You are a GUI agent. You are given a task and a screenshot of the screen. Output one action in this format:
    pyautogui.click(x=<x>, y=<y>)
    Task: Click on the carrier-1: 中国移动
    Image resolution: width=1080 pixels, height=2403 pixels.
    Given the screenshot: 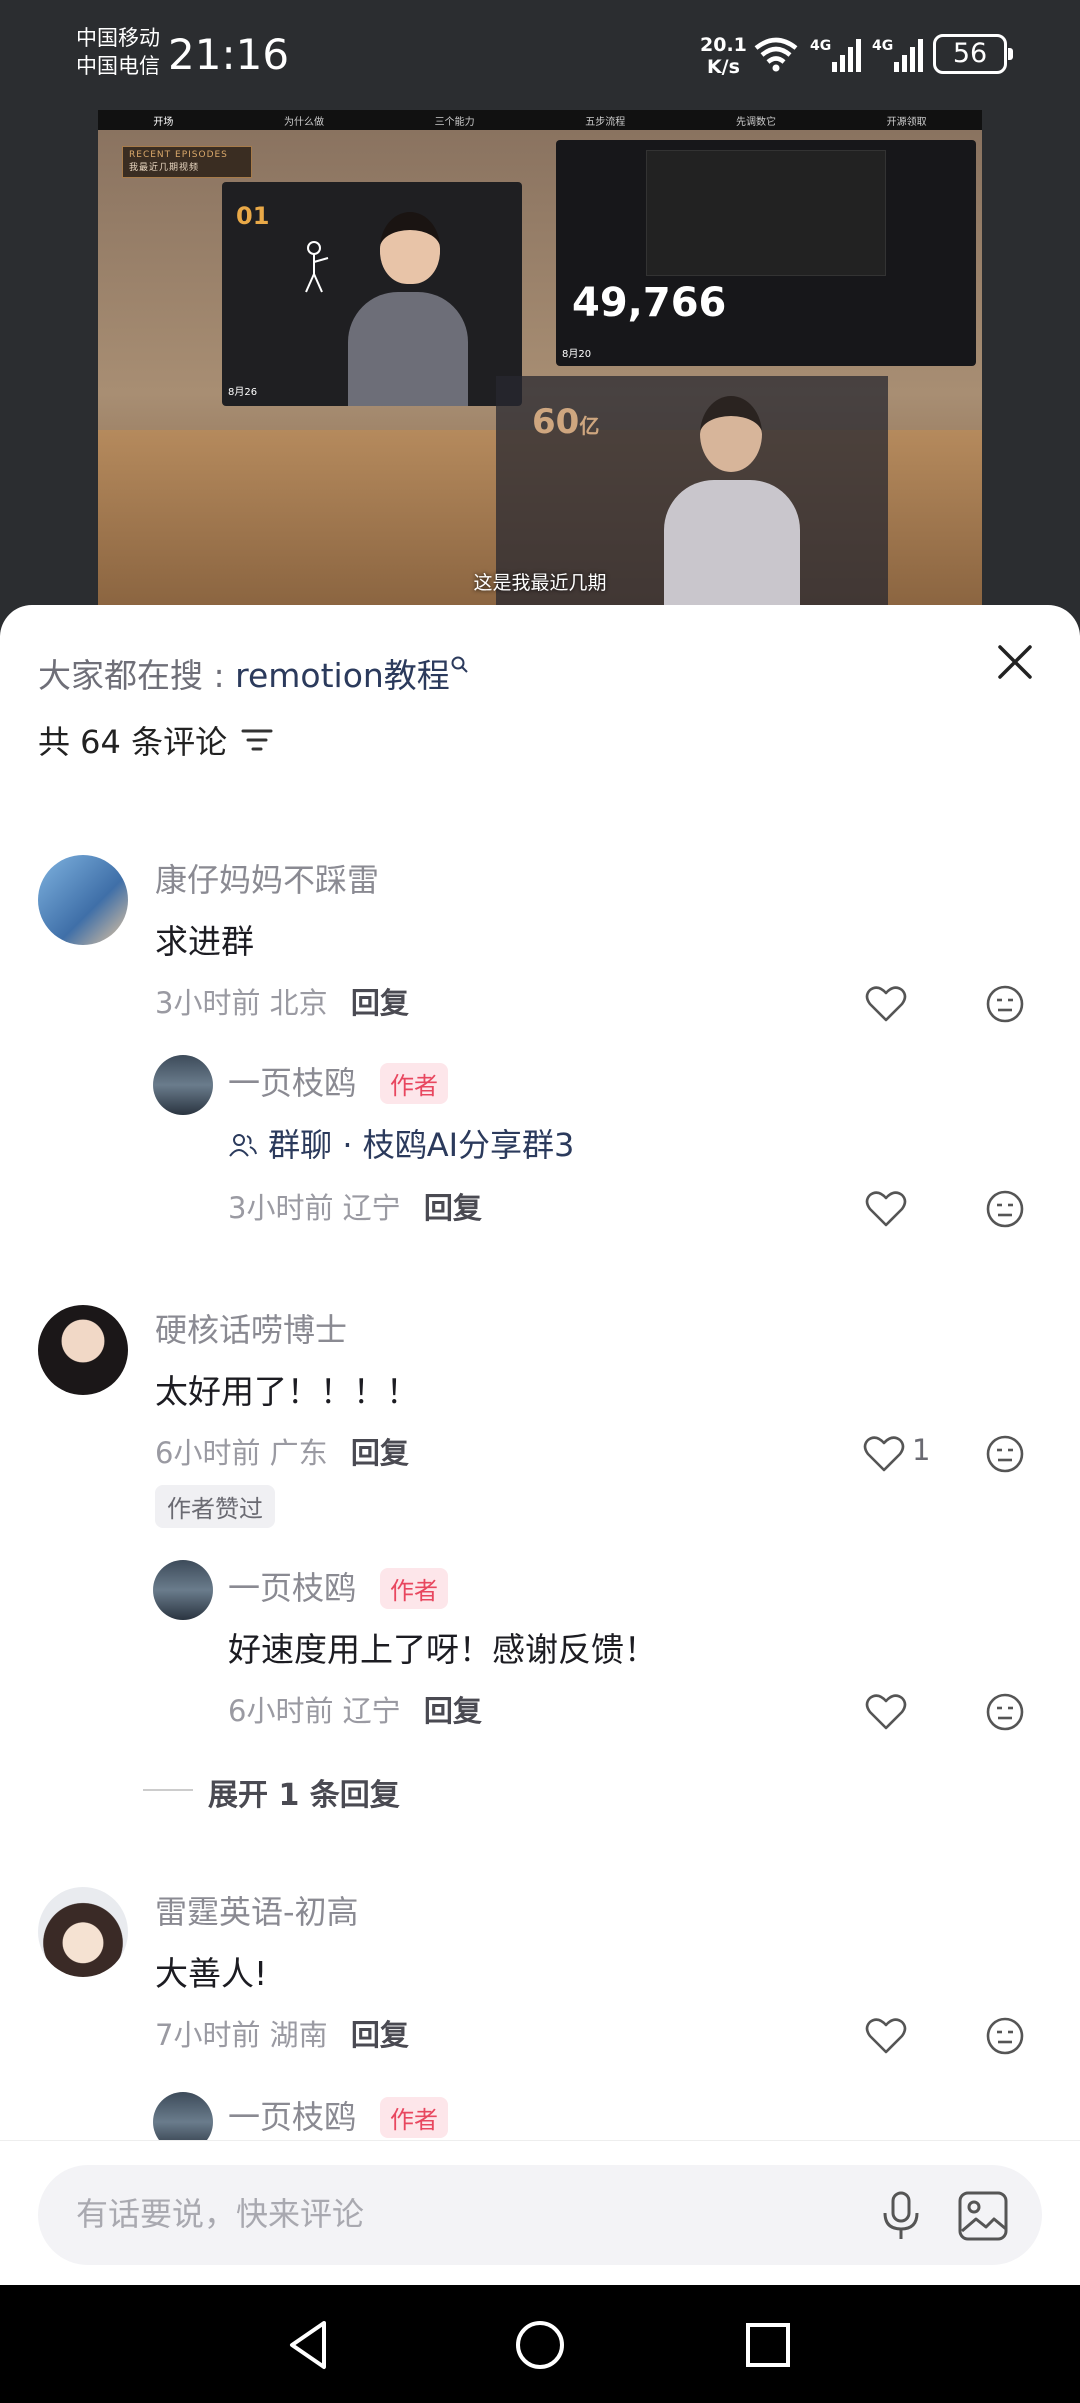 What is the action you would take?
    pyautogui.click(x=118, y=38)
    